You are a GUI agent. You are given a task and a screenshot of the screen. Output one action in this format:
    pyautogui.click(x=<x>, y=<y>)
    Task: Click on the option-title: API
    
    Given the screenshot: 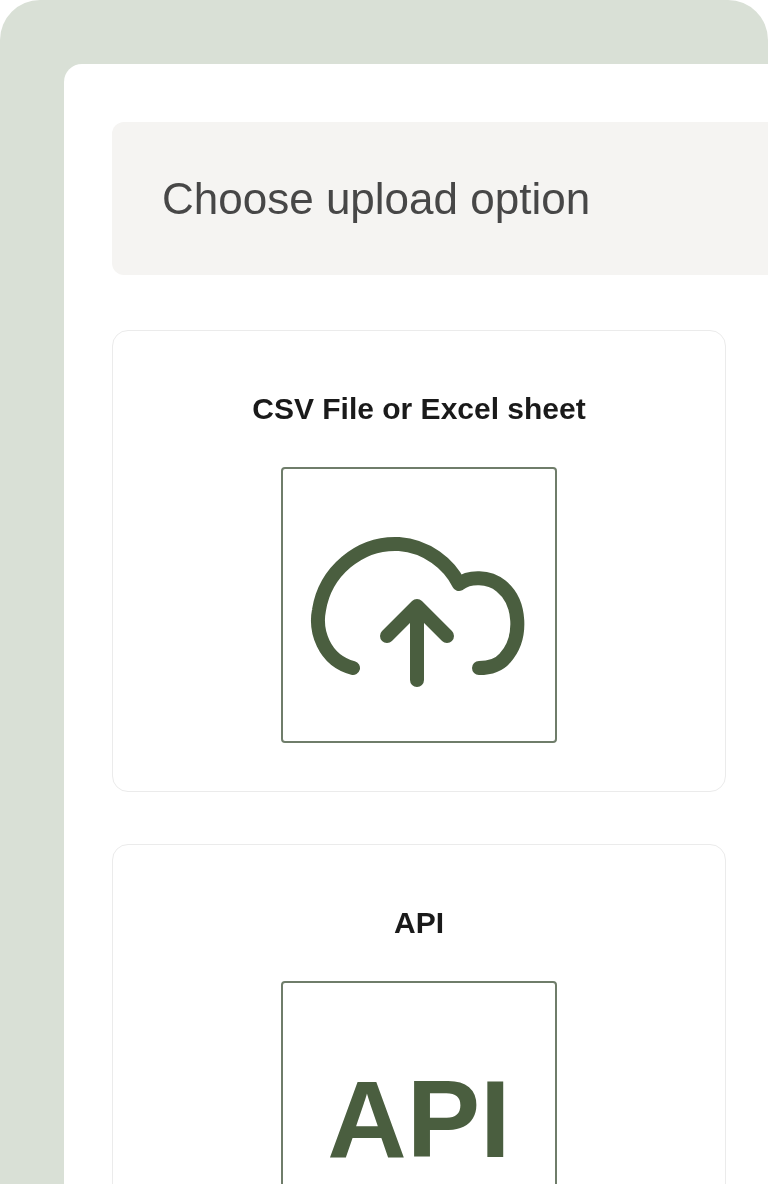 What is the action you would take?
    pyautogui.click(x=419, y=923)
    